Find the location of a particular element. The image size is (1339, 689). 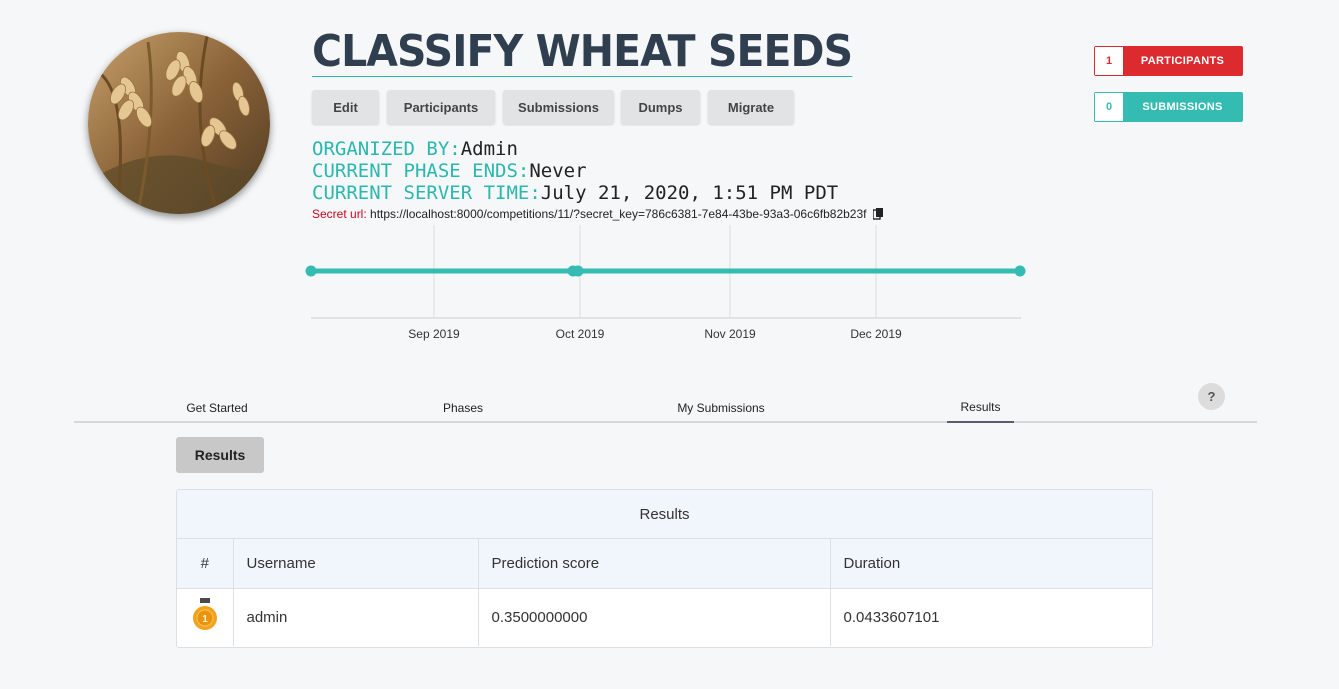

results-table-title: Results is located at coordinates (664, 514).